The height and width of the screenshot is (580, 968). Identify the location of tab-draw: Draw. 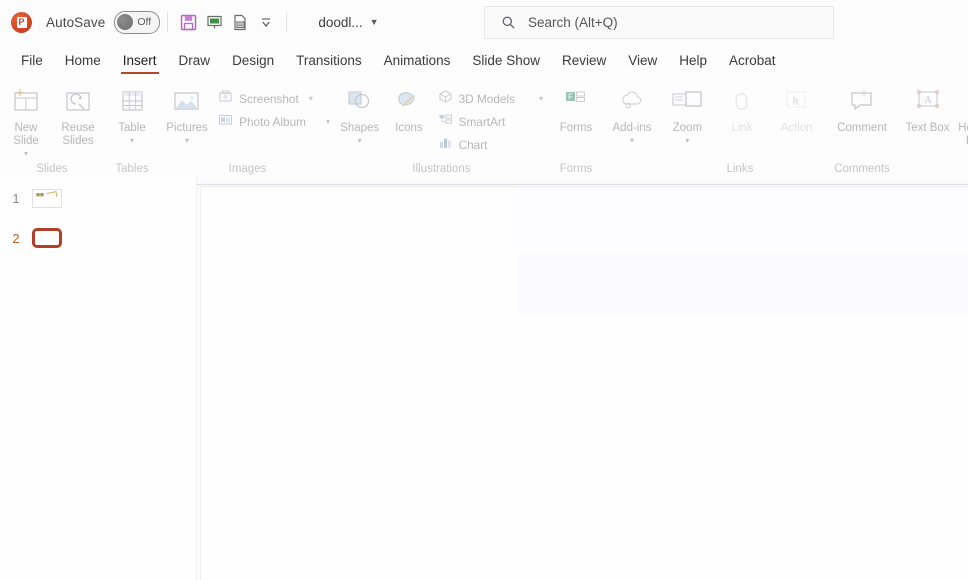
(195, 61).